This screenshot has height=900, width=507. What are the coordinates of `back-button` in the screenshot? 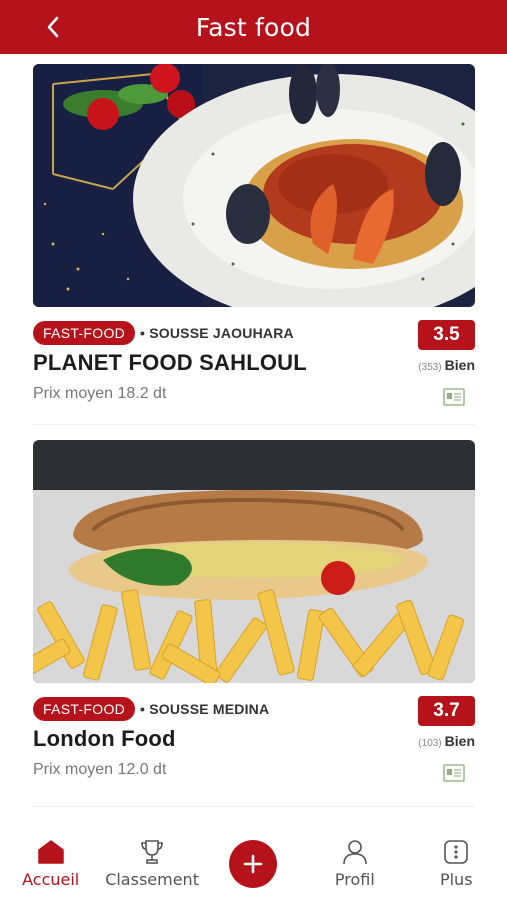 It's located at (53, 27).